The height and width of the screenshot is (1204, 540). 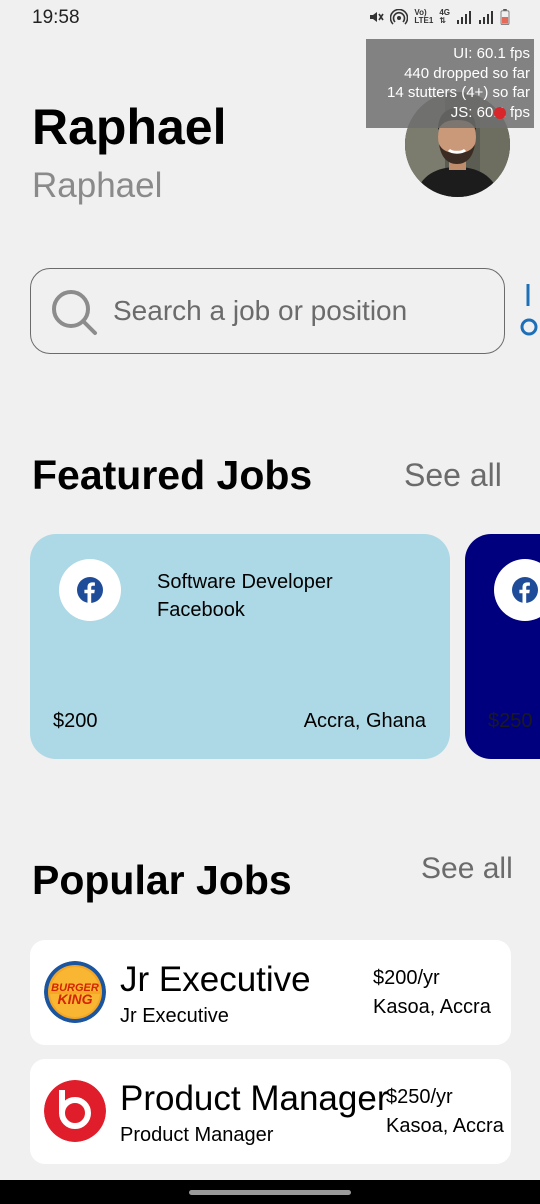 I want to click on popular-job-meta: $200/yr Kasoa, Accra, so click(x=432, y=993).